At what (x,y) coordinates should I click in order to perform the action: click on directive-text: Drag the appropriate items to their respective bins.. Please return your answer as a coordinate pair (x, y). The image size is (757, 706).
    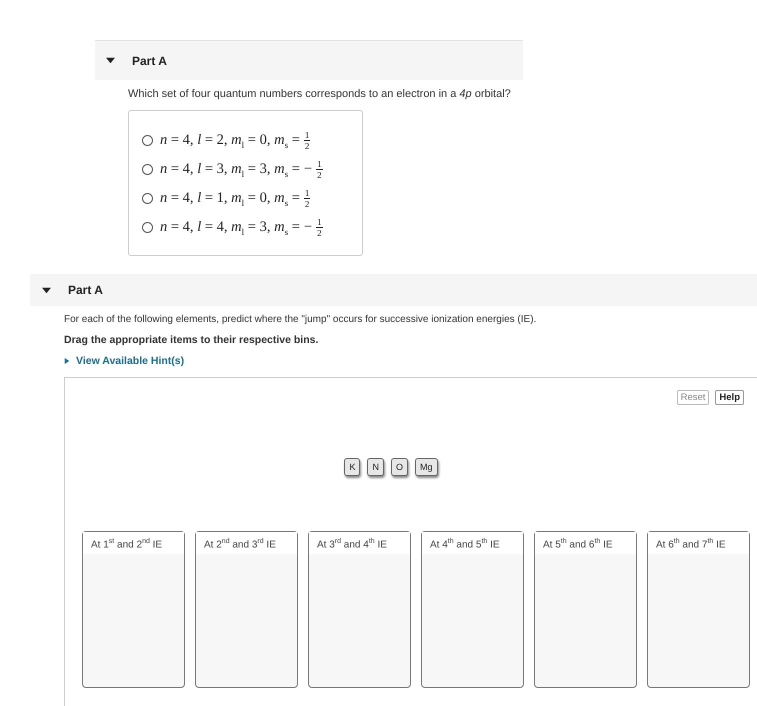
    Looking at the image, I should click on (192, 340).